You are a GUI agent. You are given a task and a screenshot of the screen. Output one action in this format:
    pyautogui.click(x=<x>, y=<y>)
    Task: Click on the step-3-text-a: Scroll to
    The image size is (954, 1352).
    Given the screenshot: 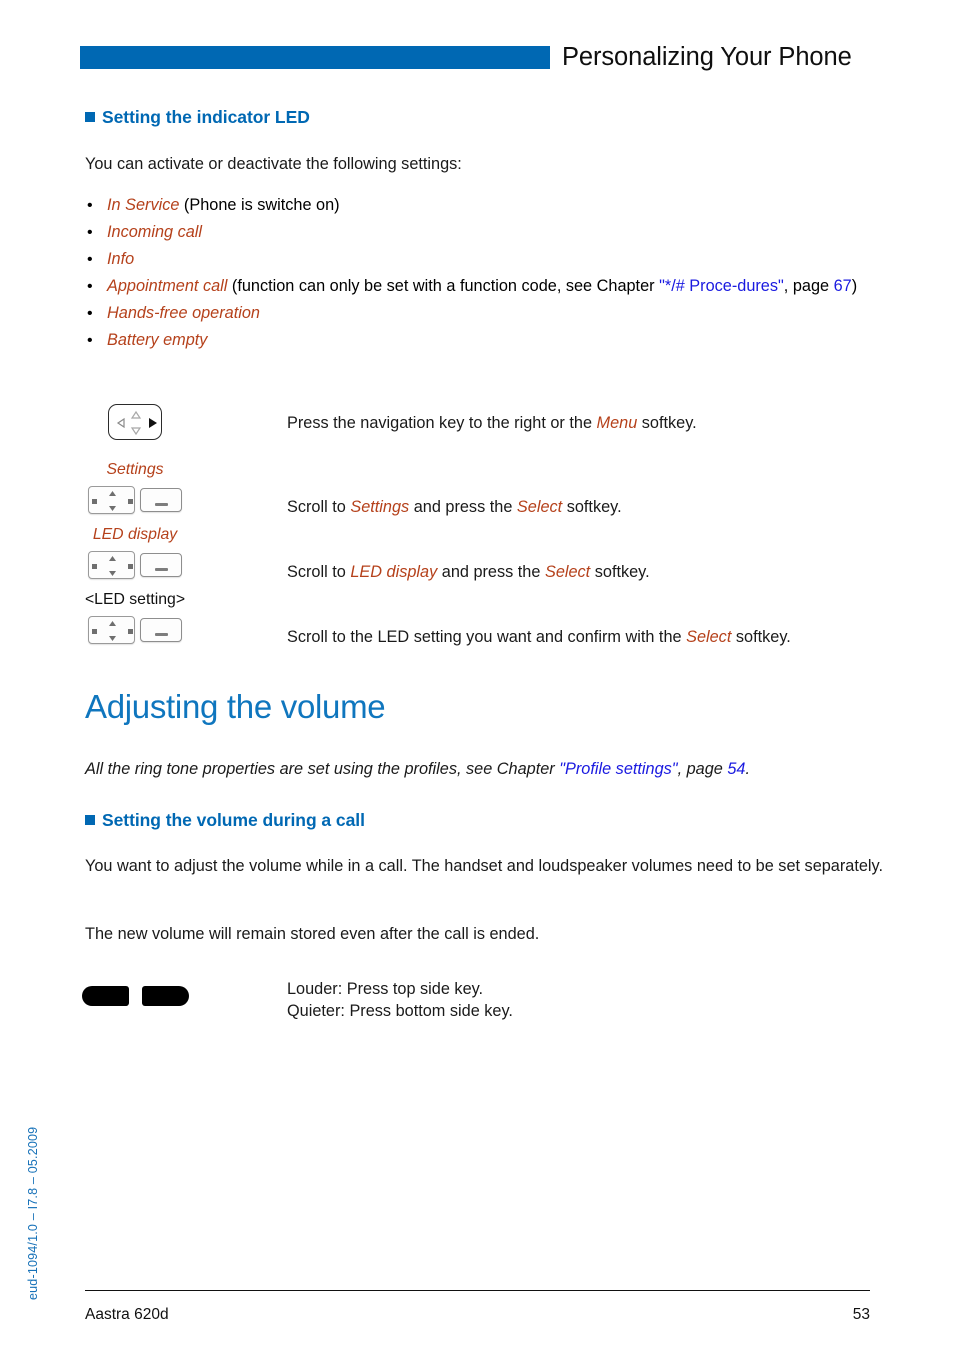 What is the action you would take?
    pyautogui.click(x=319, y=572)
    